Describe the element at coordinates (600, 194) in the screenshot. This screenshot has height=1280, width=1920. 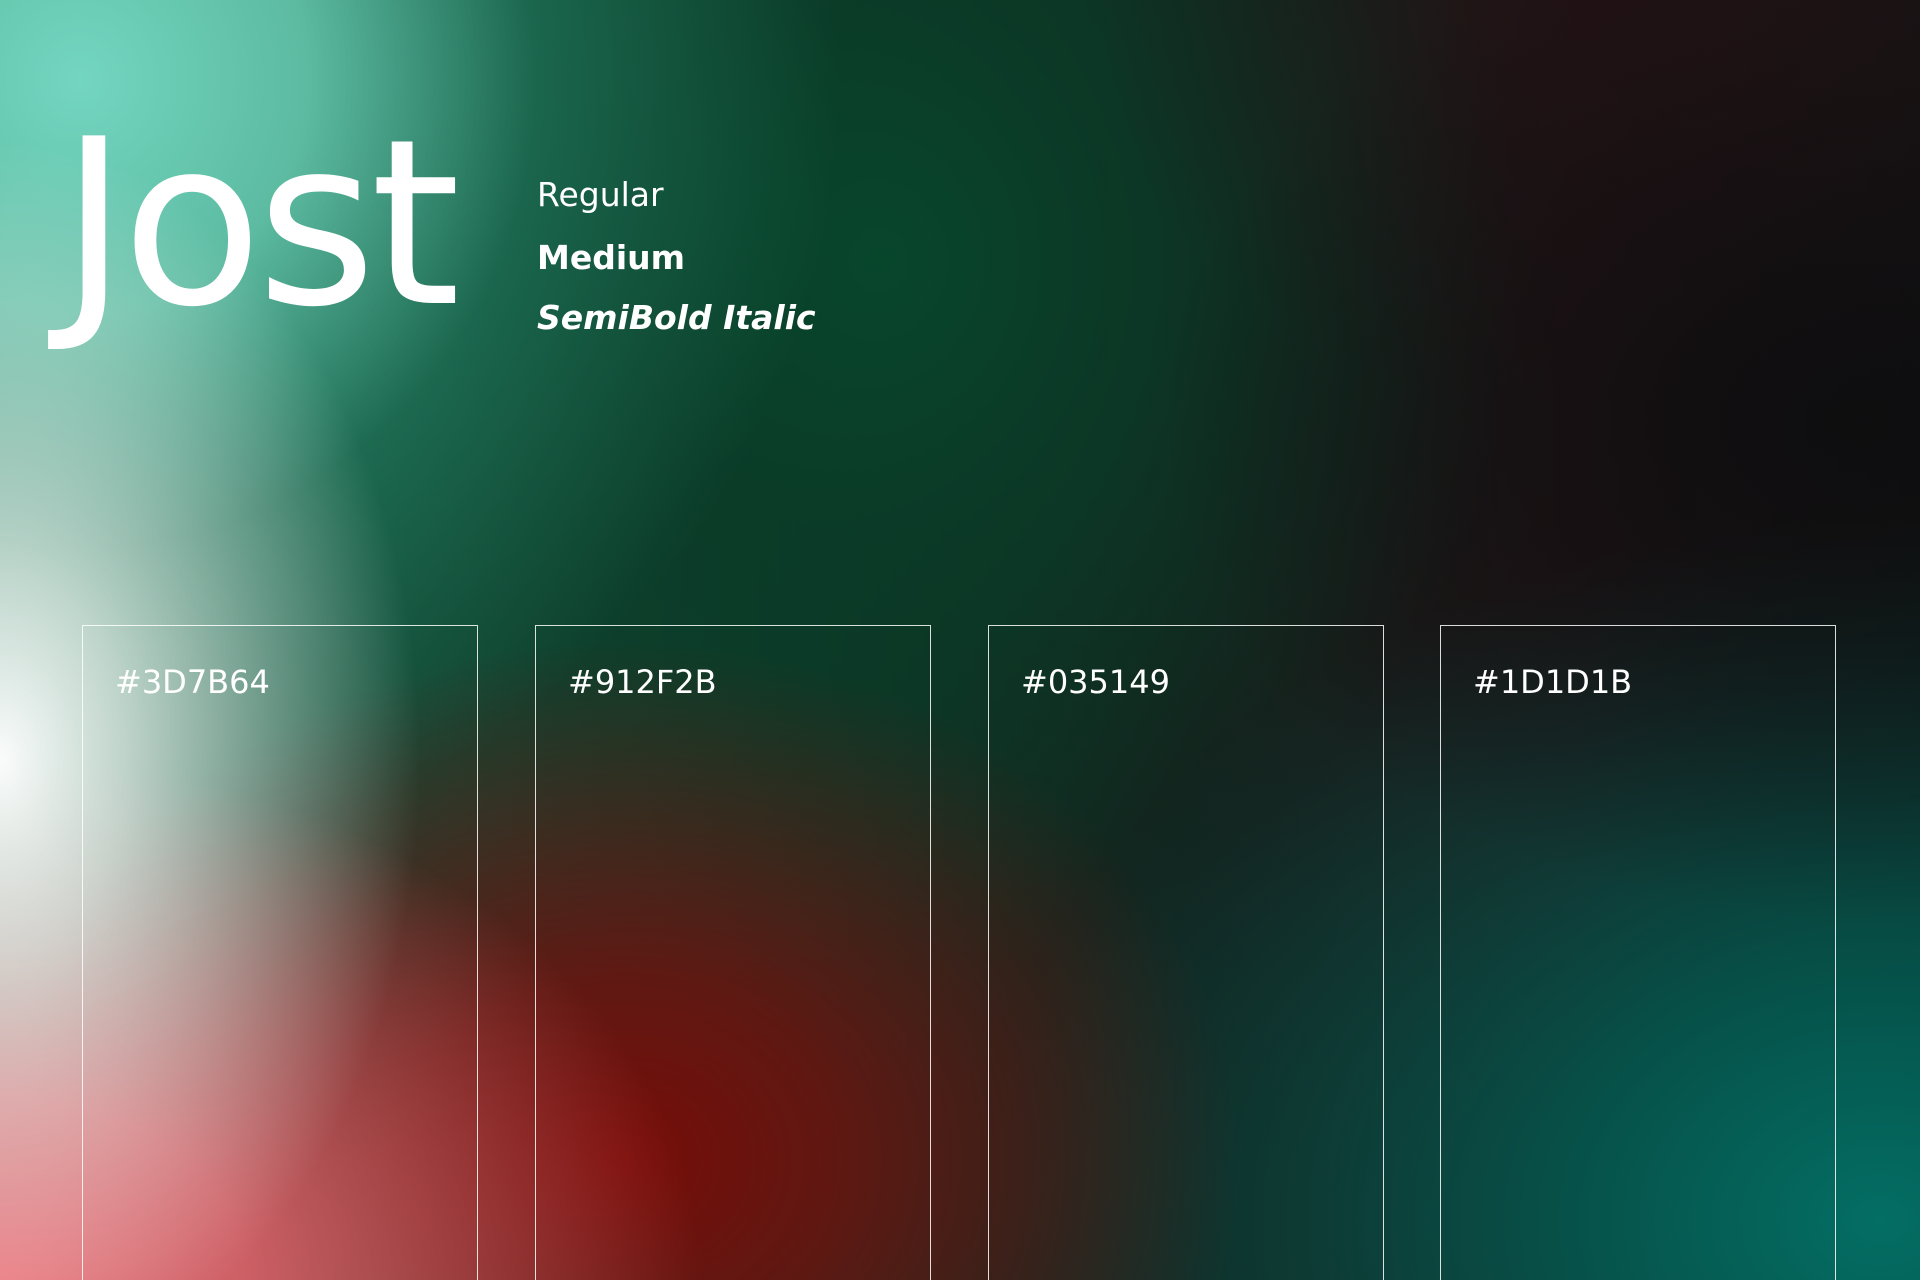
I see `weight-regular: Regular` at that location.